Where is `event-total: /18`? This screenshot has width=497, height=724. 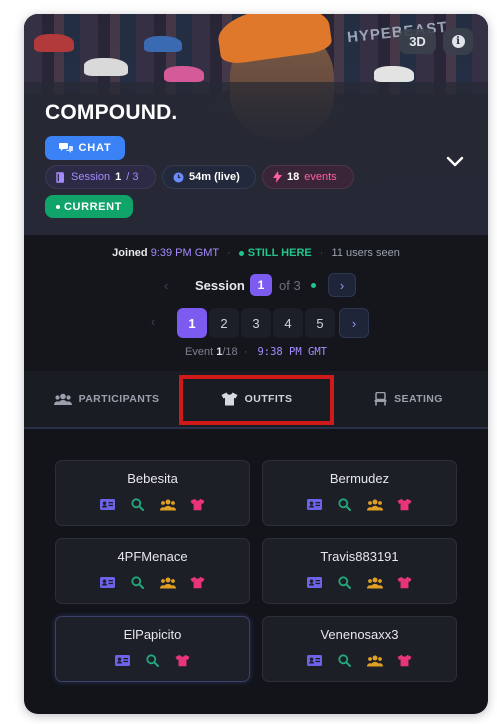
event-total: /18 is located at coordinates (230, 352).